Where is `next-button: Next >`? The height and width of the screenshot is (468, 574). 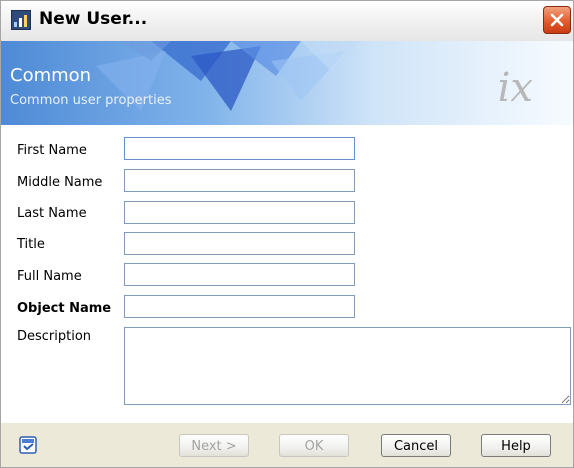
next-button: Next > is located at coordinates (214, 445).